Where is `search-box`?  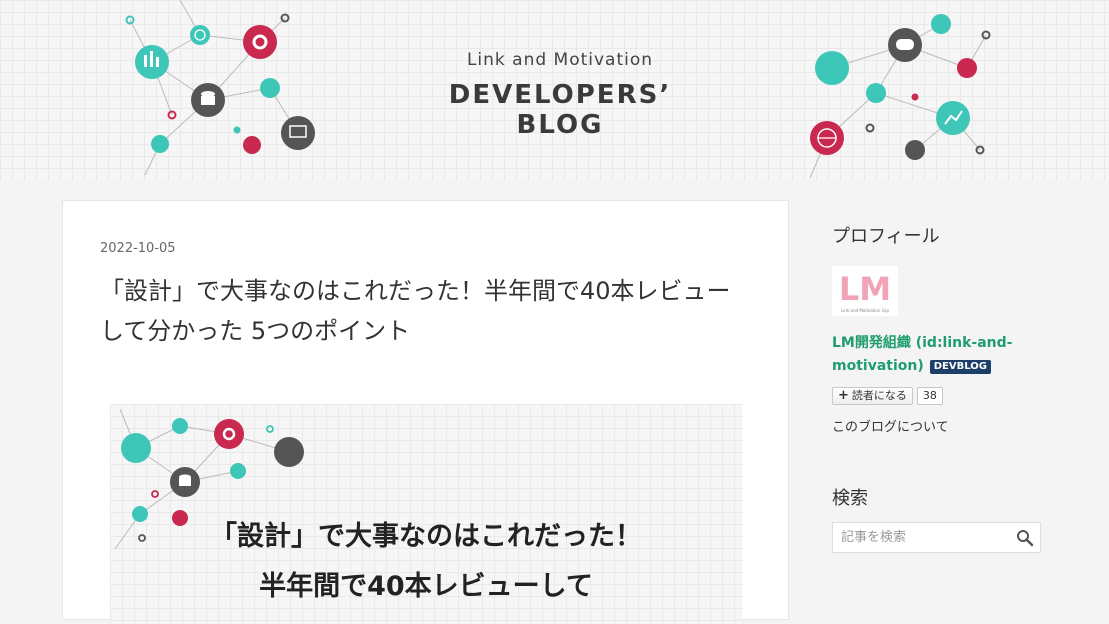 search-box is located at coordinates (936, 537).